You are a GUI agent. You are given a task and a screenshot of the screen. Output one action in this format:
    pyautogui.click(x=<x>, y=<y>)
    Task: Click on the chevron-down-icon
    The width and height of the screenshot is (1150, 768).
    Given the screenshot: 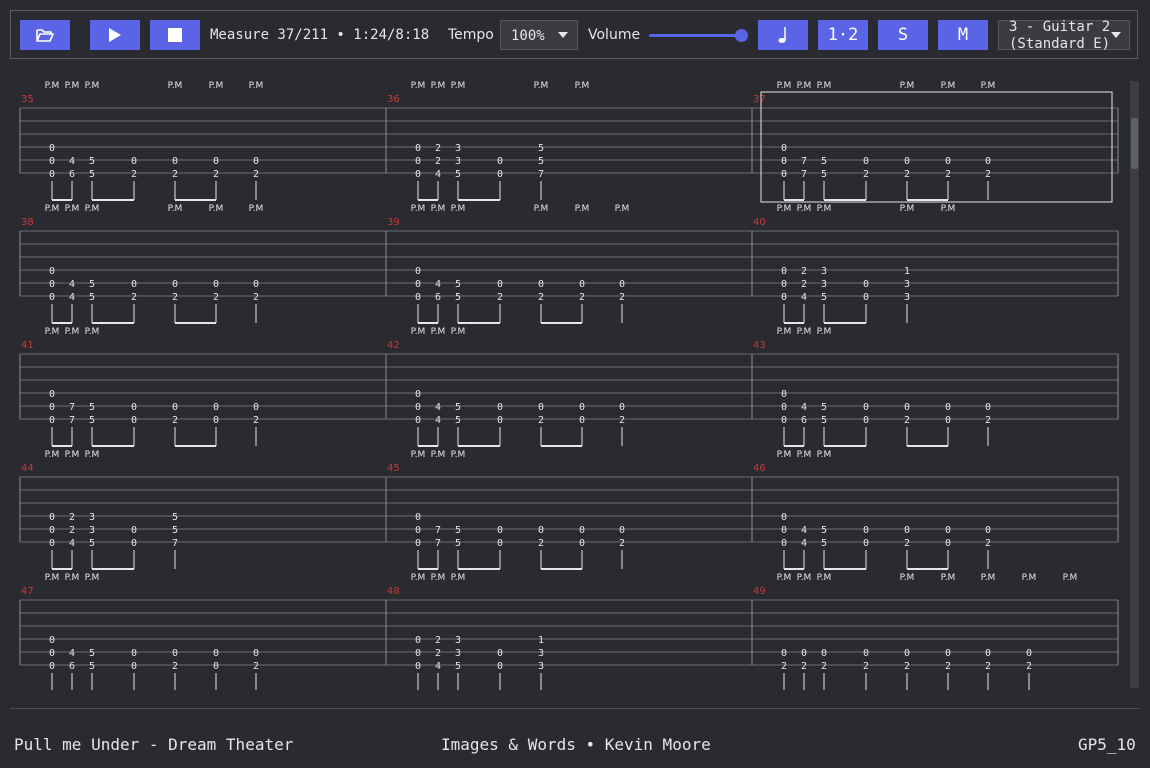 What is the action you would take?
    pyautogui.click(x=1116, y=35)
    